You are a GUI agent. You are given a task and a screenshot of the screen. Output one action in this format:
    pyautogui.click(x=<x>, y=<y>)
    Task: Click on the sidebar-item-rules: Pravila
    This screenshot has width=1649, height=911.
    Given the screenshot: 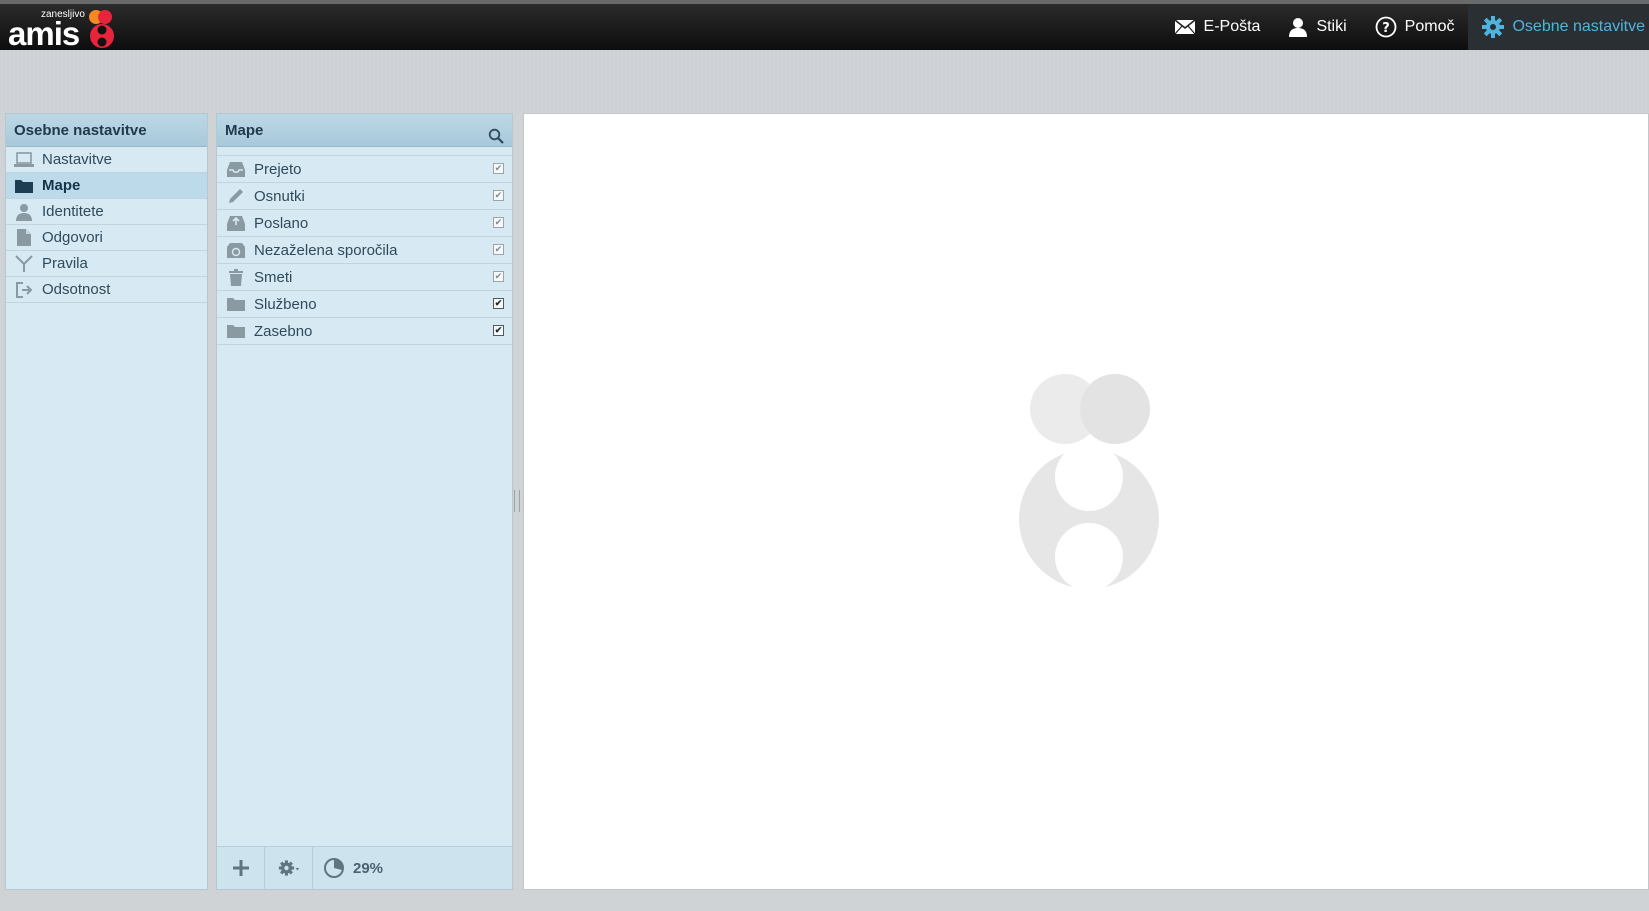 What is the action you would take?
    pyautogui.click(x=106, y=264)
    